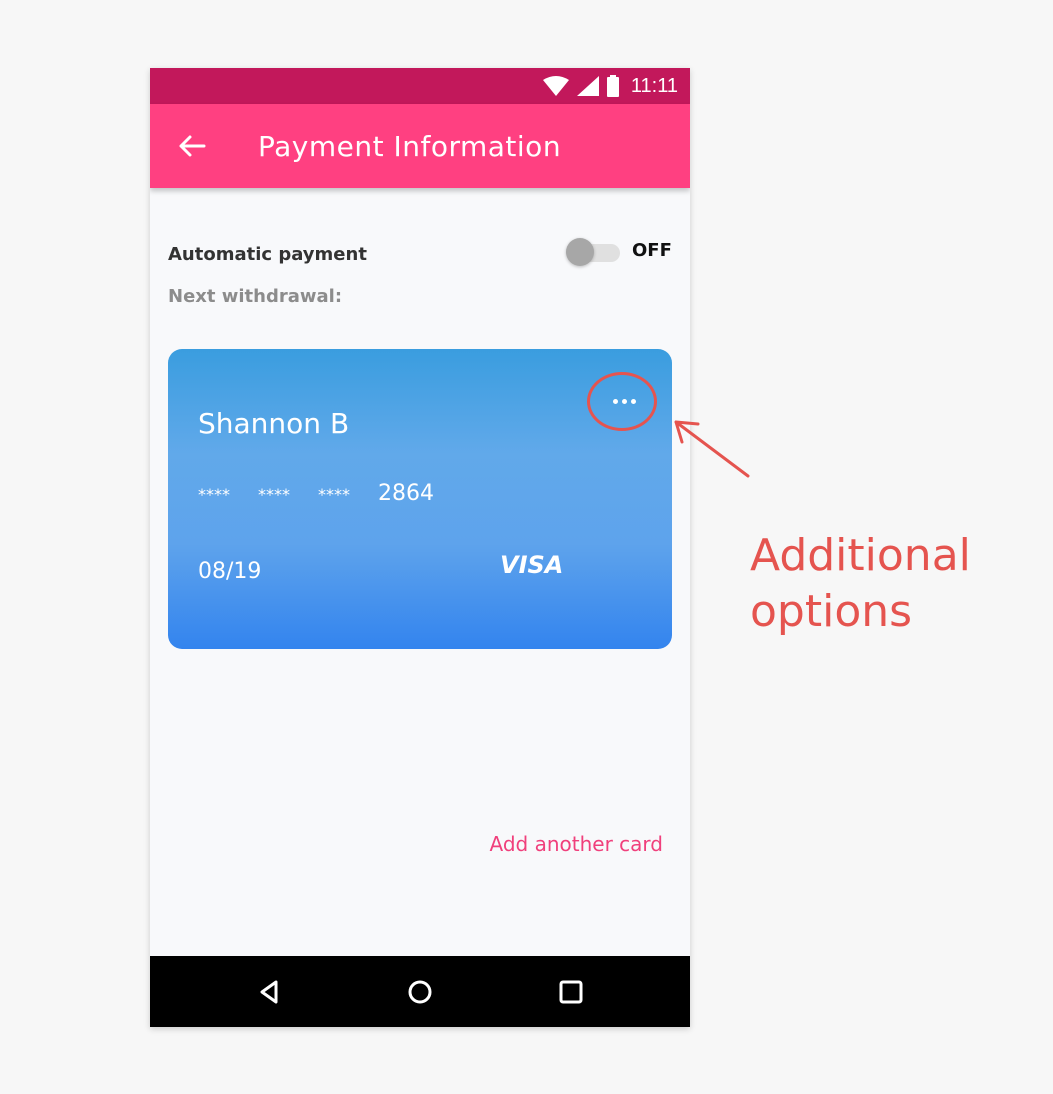 The width and height of the screenshot is (1053, 1094). I want to click on annotation-note: Additional options, so click(860, 583).